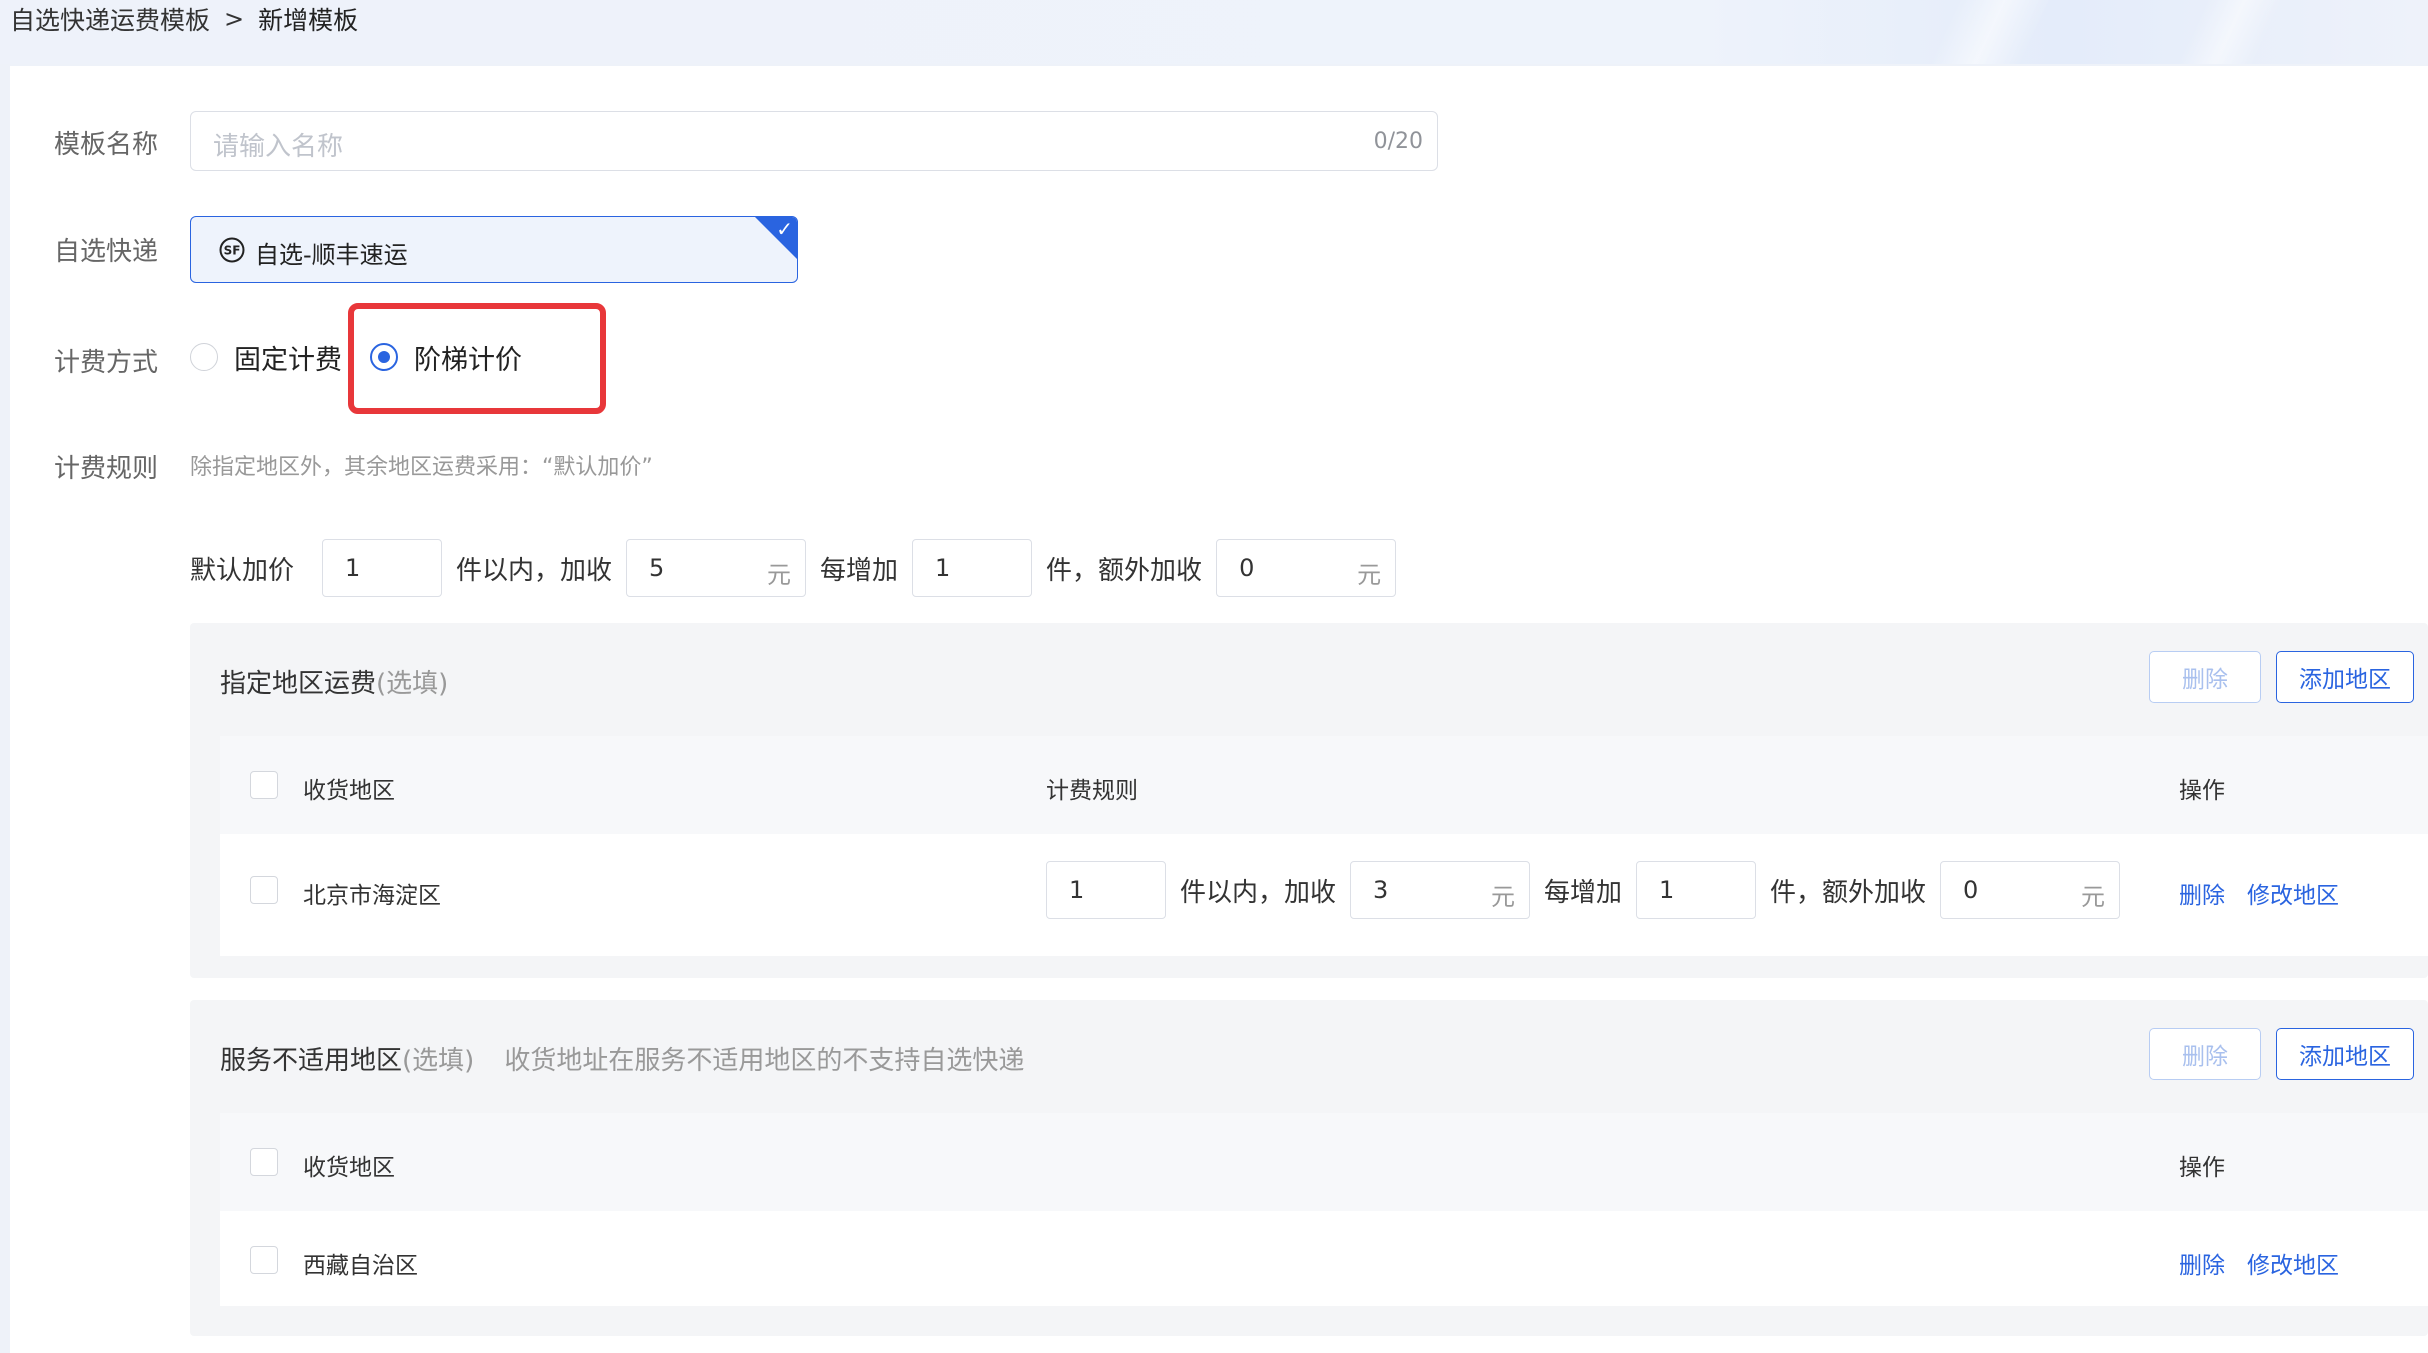  What do you see at coordinates (657, 568) in the screenshot?
I see `first-fee-value: 5` at bounding box center [657, 568].